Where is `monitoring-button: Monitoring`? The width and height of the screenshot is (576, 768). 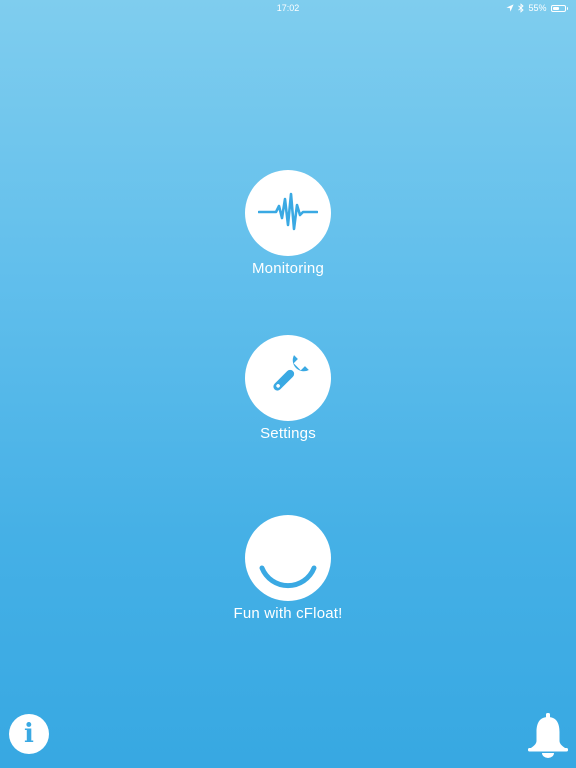 monitoring-button: Monitoring is located at coordinates (288, 223).